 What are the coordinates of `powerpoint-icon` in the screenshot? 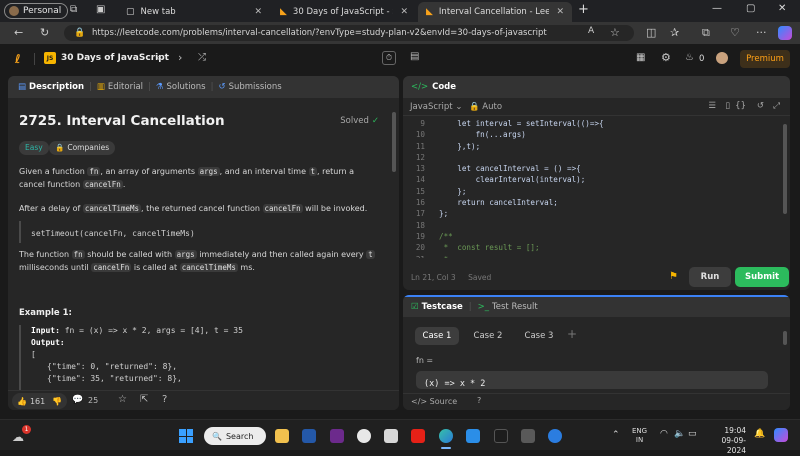 It's located at (309, 436).